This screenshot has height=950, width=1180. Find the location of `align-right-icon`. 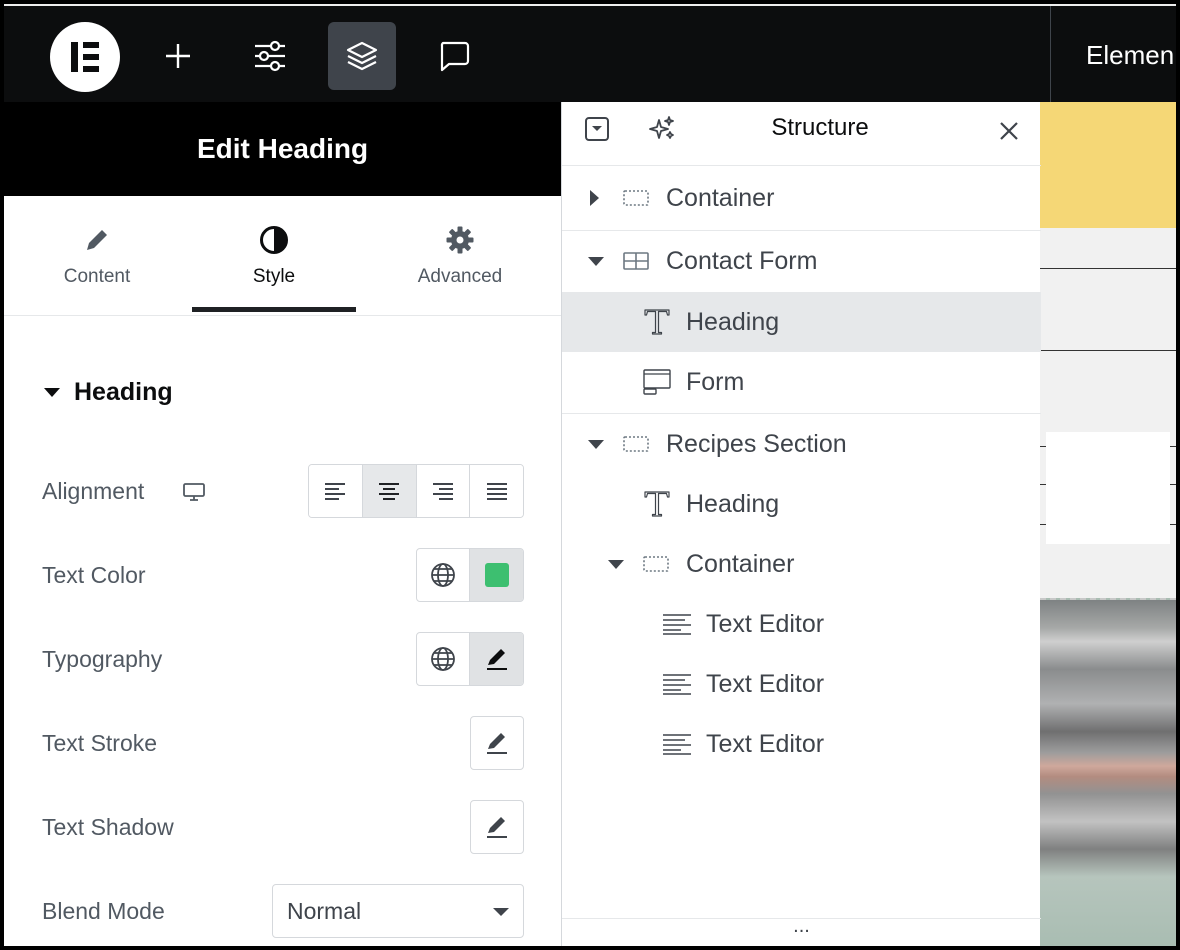

align-right-icon is located at coordinates (442, 491).